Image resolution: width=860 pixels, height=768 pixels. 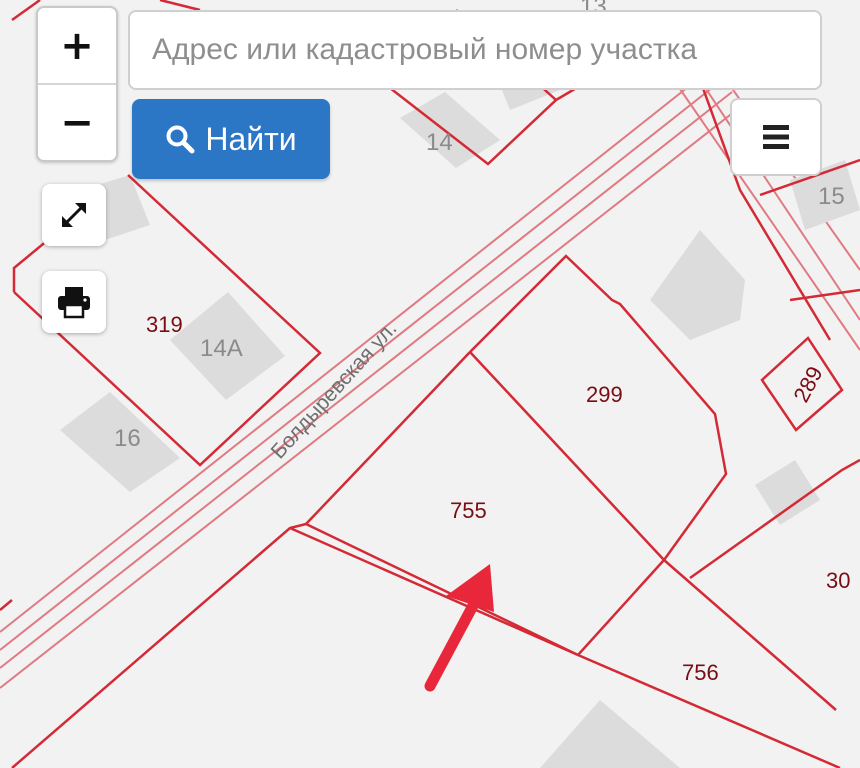 I want to click on parcel-label-30: 30, so click(x=838, y=580).